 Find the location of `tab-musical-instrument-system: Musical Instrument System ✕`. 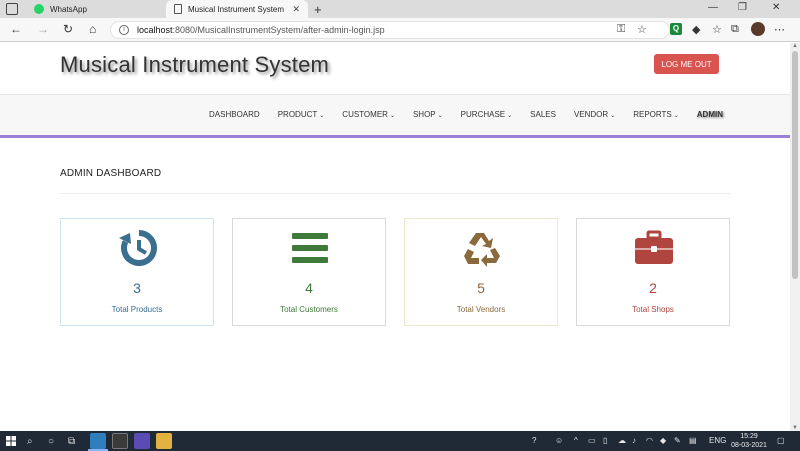

tab-musical-instrument-system: Musical Instrument System ✕ is located at coordinates (237, 9).